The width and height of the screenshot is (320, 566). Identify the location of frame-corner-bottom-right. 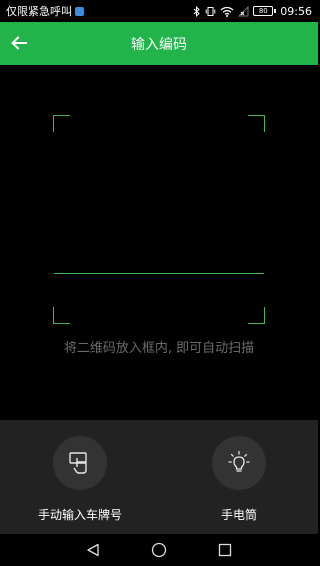
(256, 315).